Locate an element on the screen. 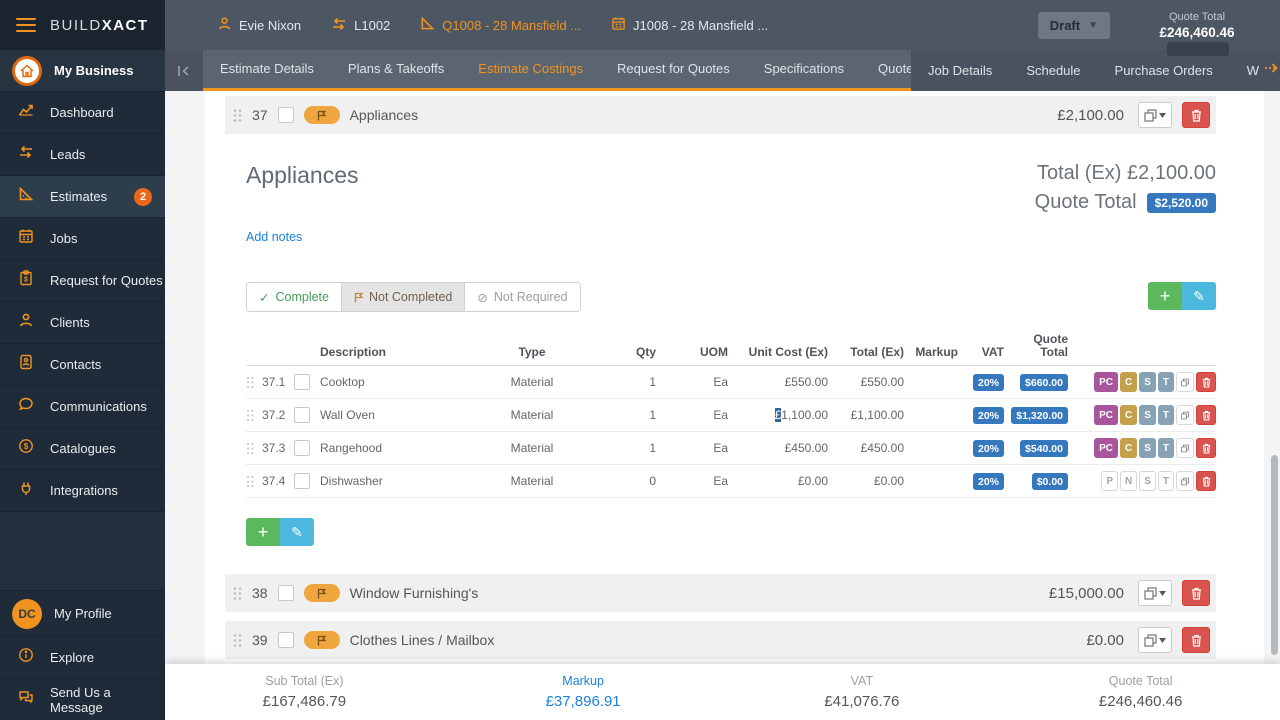 This screenshot has width=1280, height=720. sidebar-item-dashboard: Dashboard is located at coordinates (82, 112).